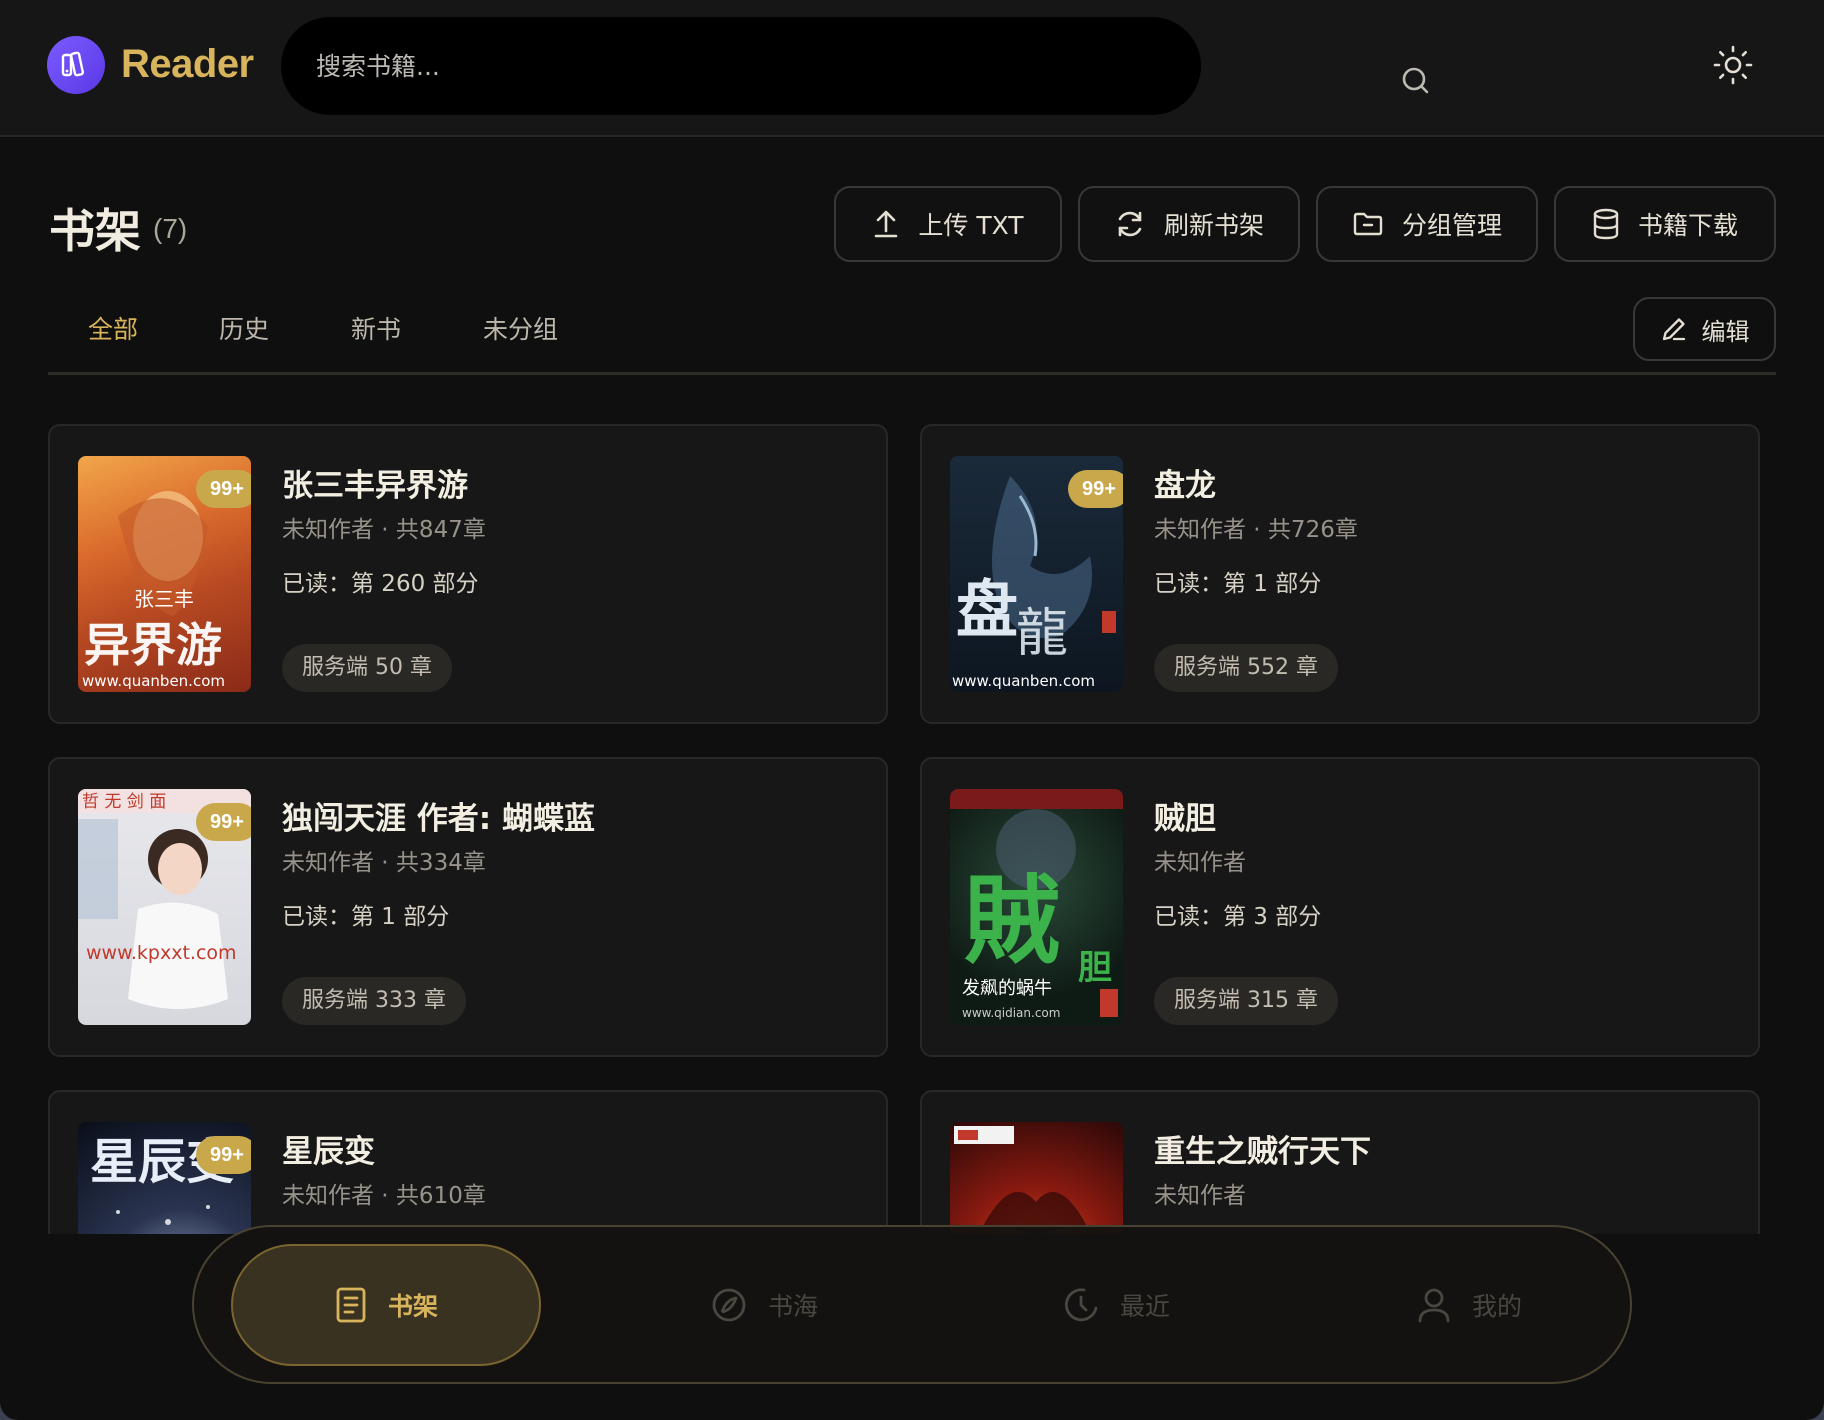 Image resolution: width=1824 pixels, height=1420 pixels. I want to click on svg-text: 龍, so click(1042, 634).